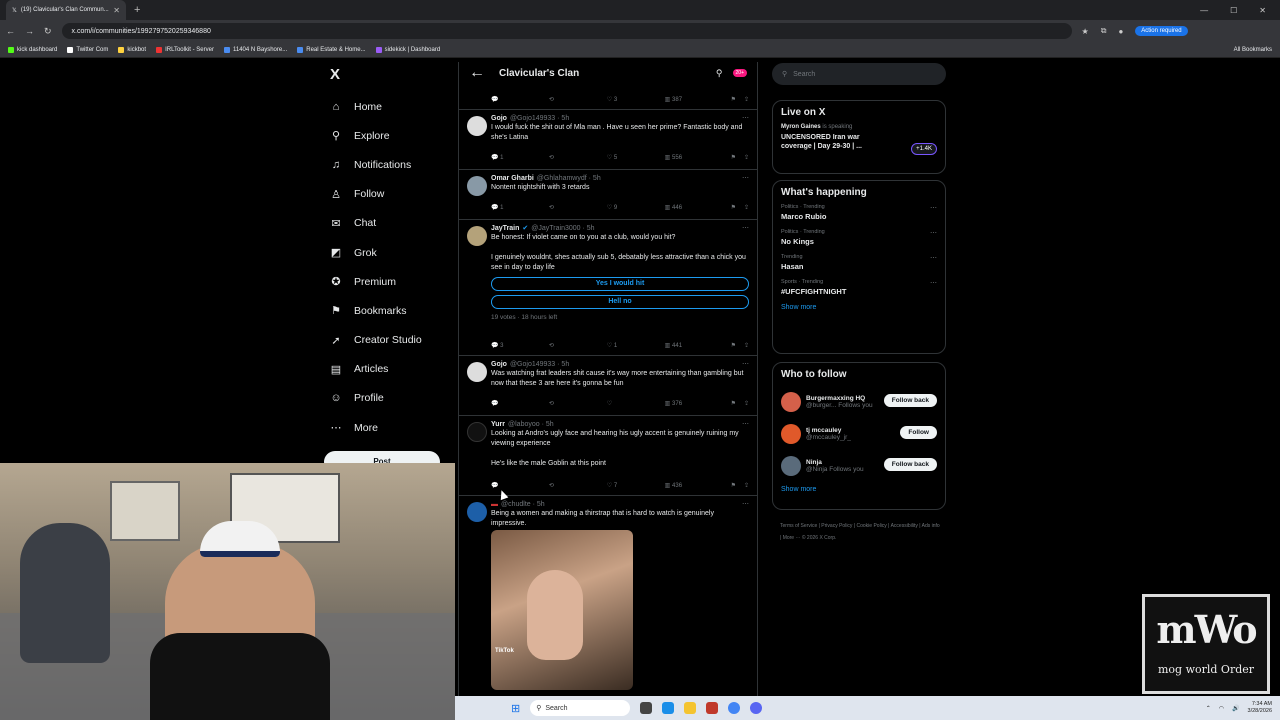 The height and width of the screenshot is (720, 1280). I want to click on tray-chevron-icon: ⌃, so click(1208, 708).